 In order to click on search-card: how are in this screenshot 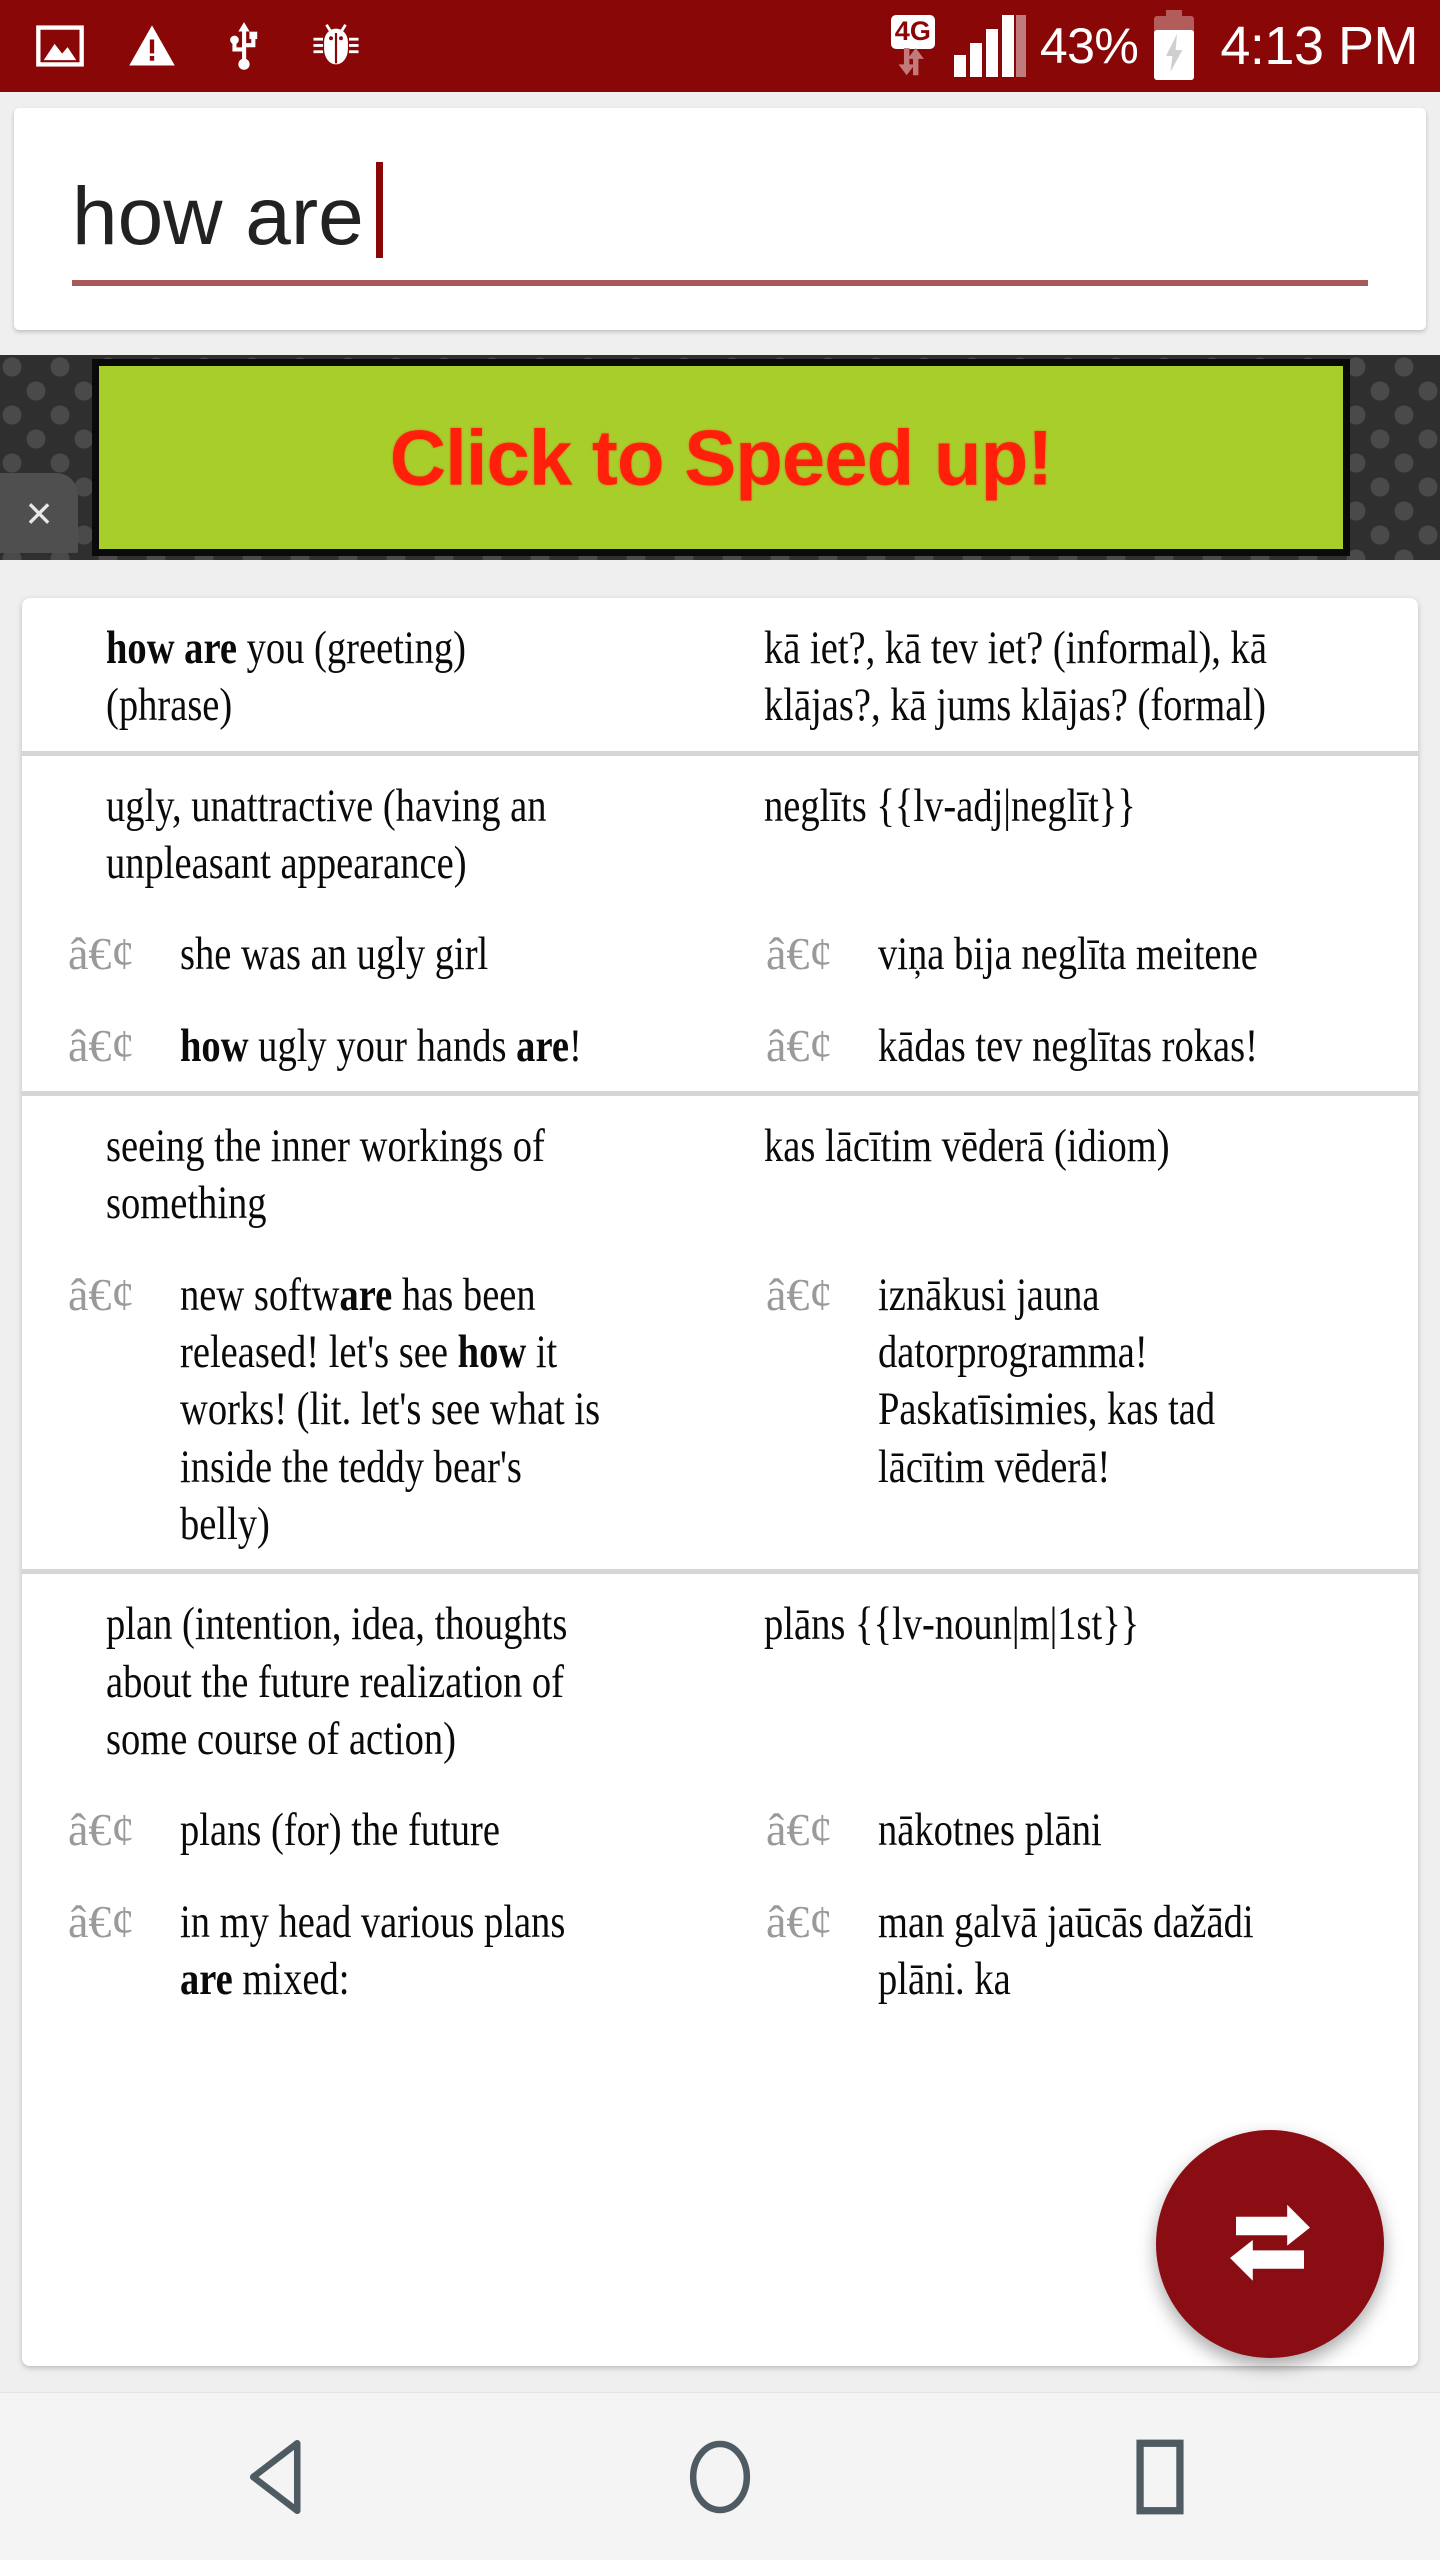, I will do `click(720, 219)`.